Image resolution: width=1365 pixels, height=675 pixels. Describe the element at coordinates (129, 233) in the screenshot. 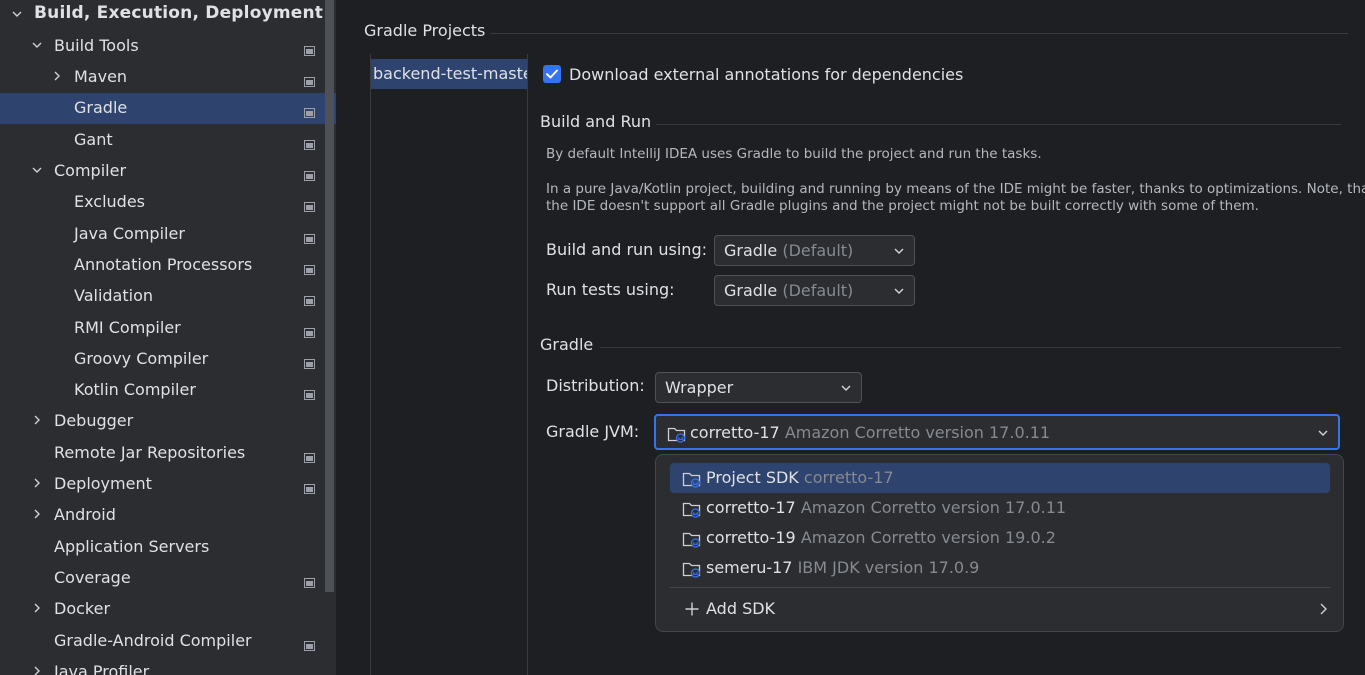

I see `sidebar-item-label: Java Compiler` at that location.